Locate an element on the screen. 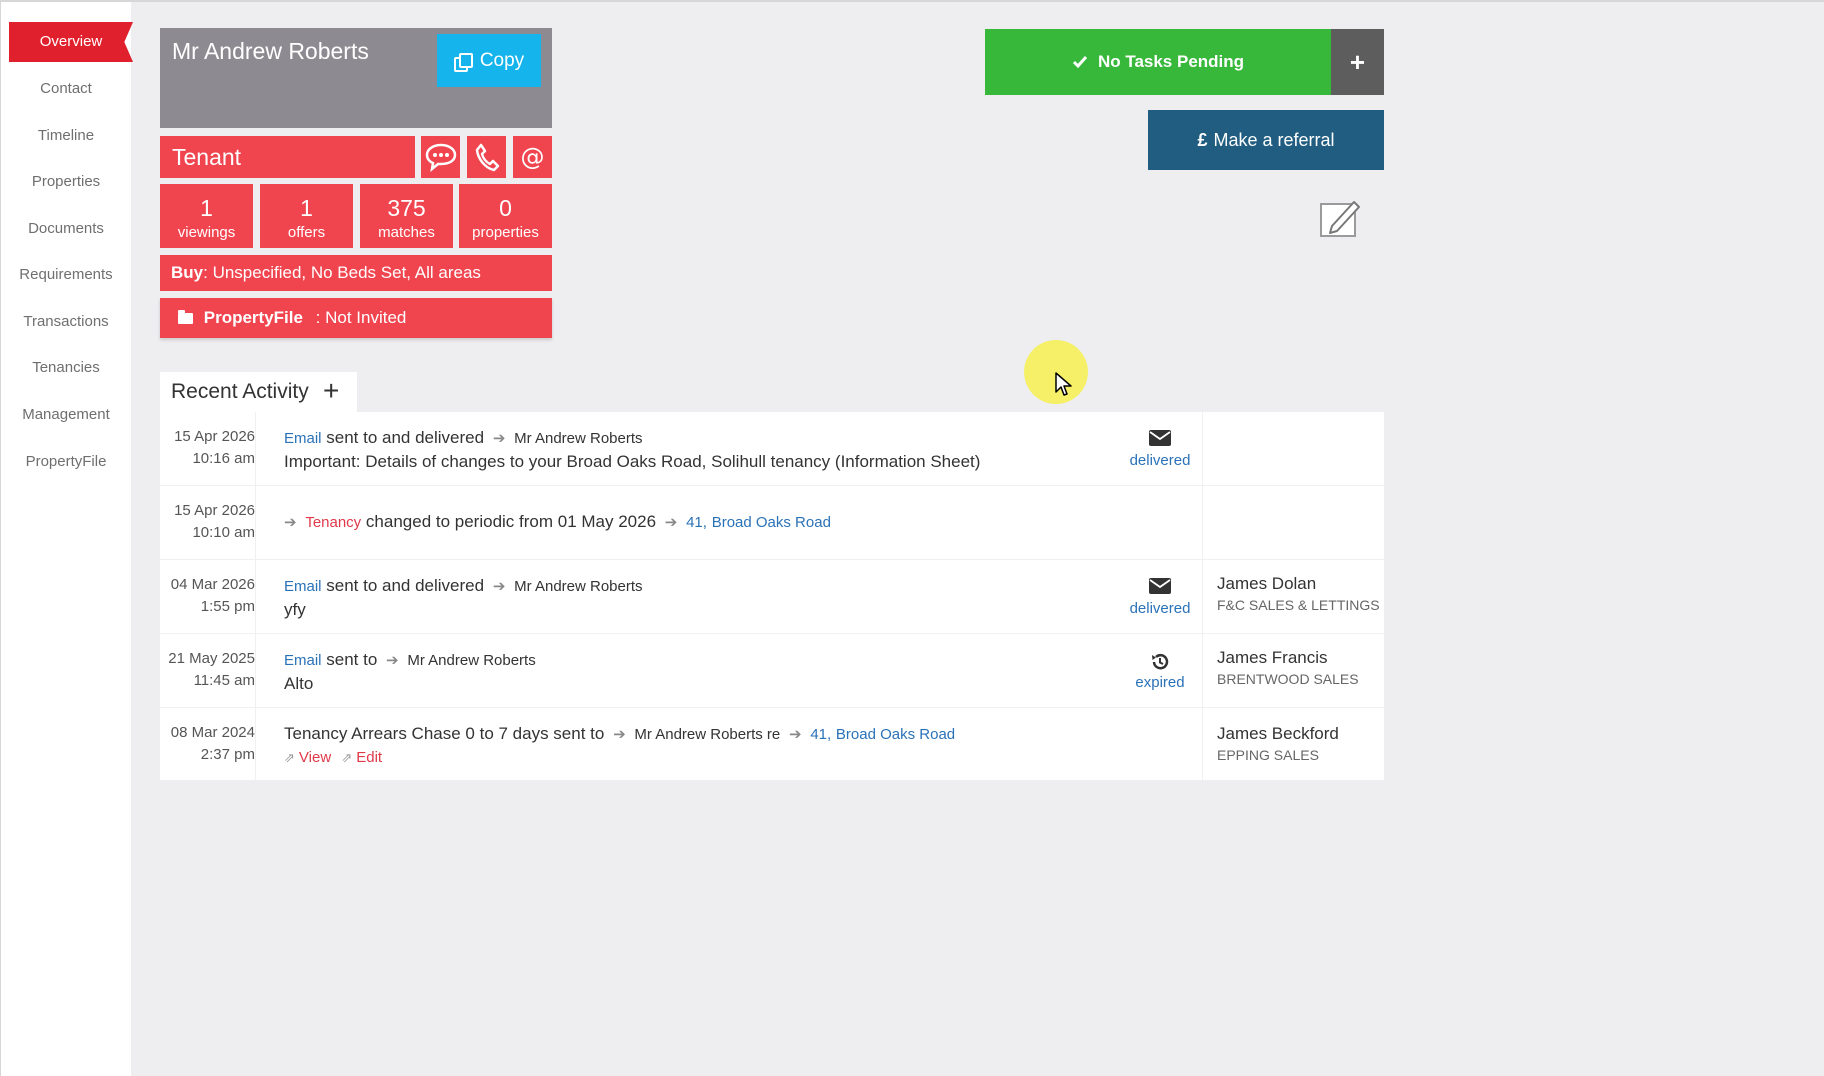 Image resolution: width=1824 pixels, height=1076 pixels. make-referral-button: £ Make a referral is located at coordinates (1266, 140).